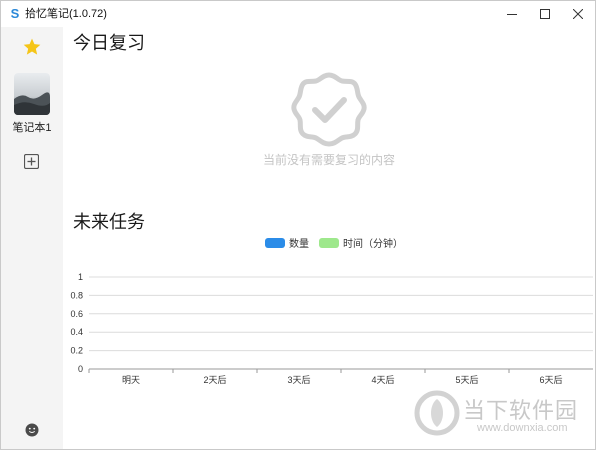 The height and width of the screenshot is (450, 596). What do you see at coordinates (80, 369) in the screenshot?
I see `y-tick-label: 0` at bounding box center [80, 369].